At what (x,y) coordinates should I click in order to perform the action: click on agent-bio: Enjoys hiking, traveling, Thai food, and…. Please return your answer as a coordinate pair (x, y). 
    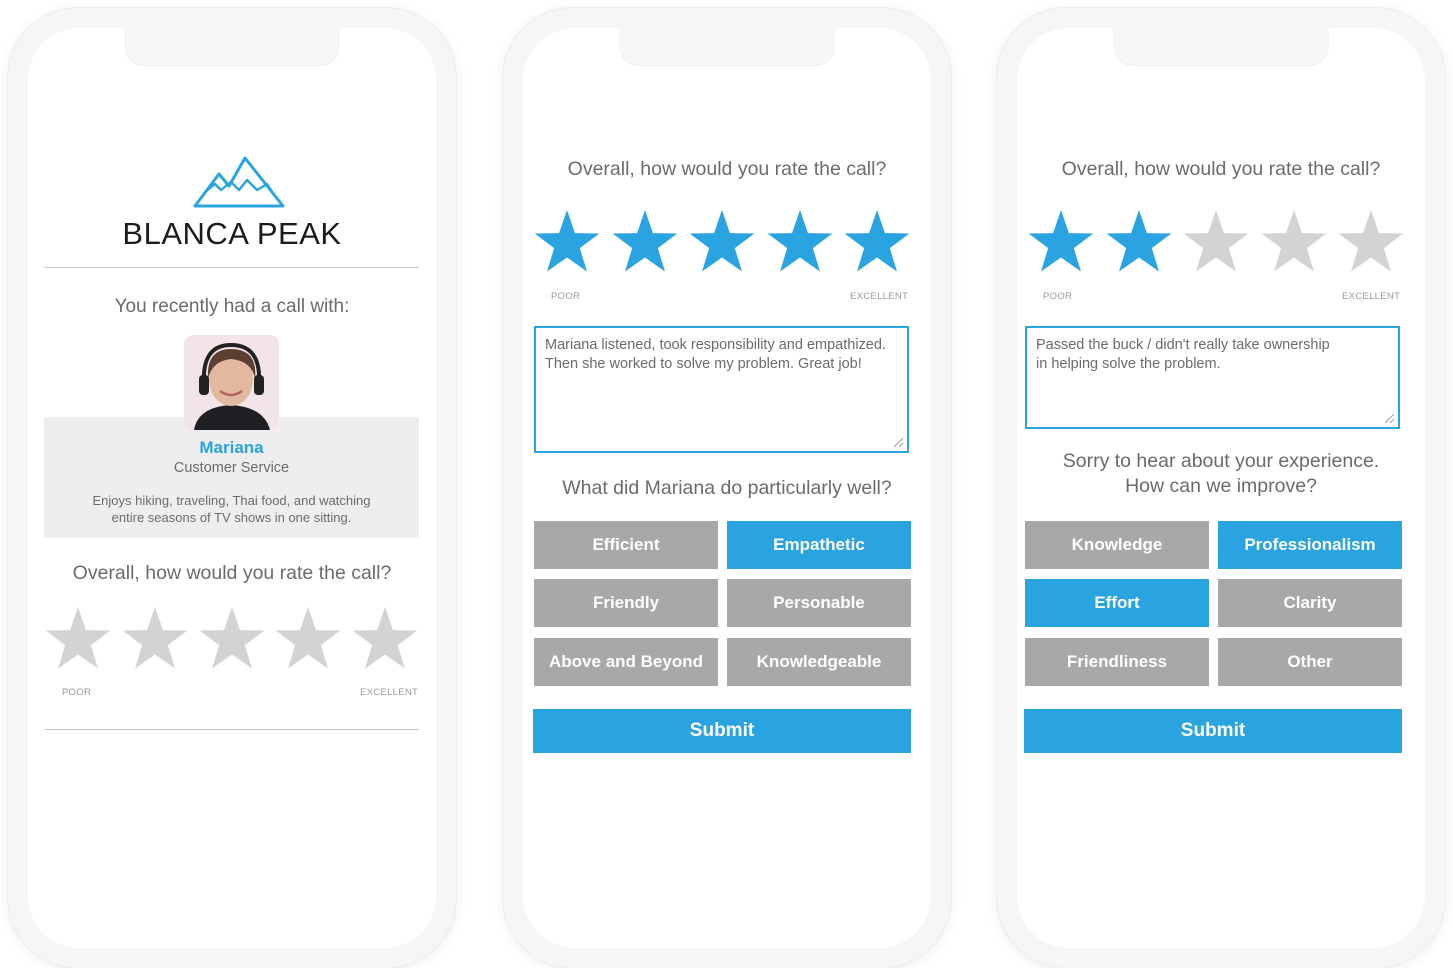
    Looking at the image, I should click on (231, 509).